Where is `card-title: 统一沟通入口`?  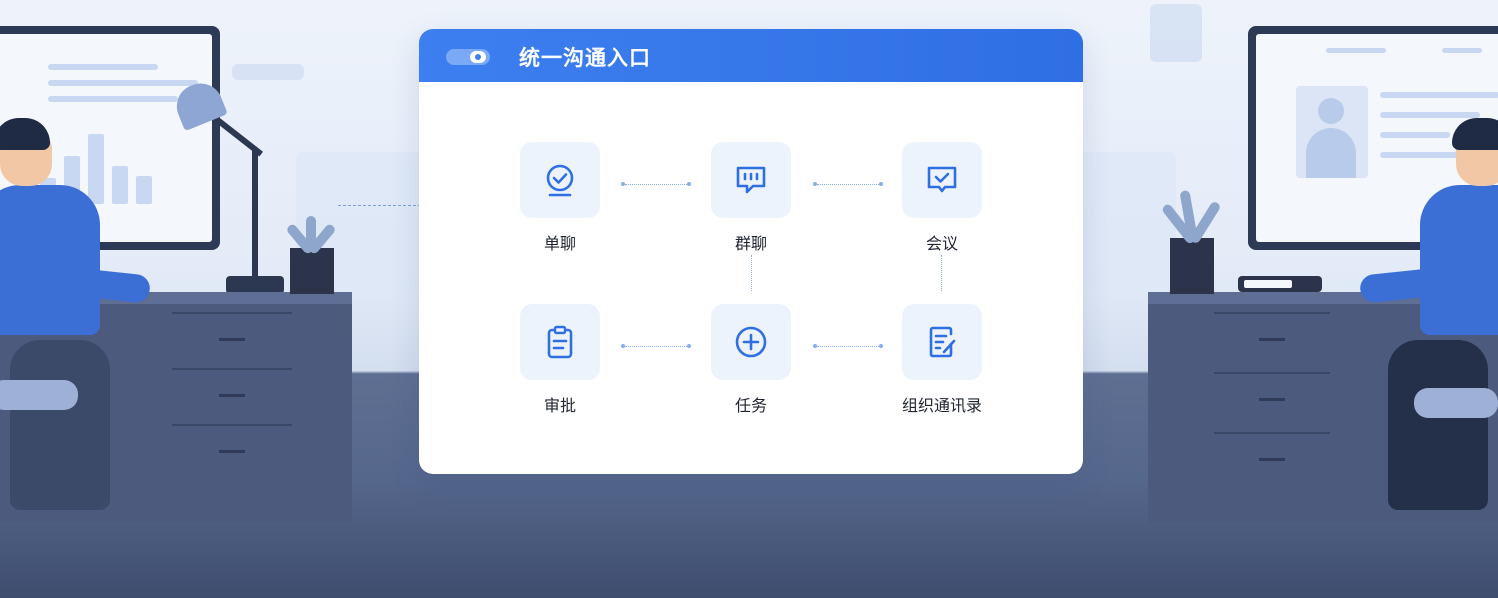 card-title: 统一沟通入口 is located at coordinates (585, 58).